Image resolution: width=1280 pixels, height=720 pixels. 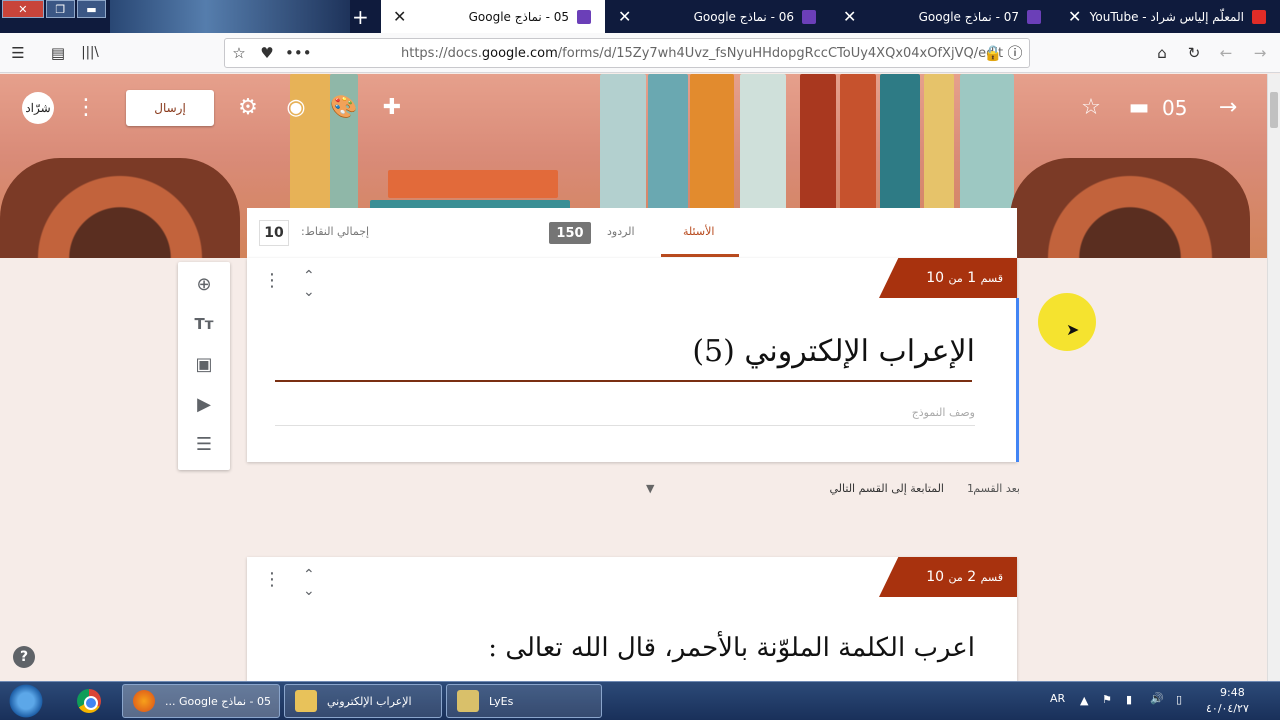 I want to click on arrow-forward-icon: →, so click(x=1228, y=108).